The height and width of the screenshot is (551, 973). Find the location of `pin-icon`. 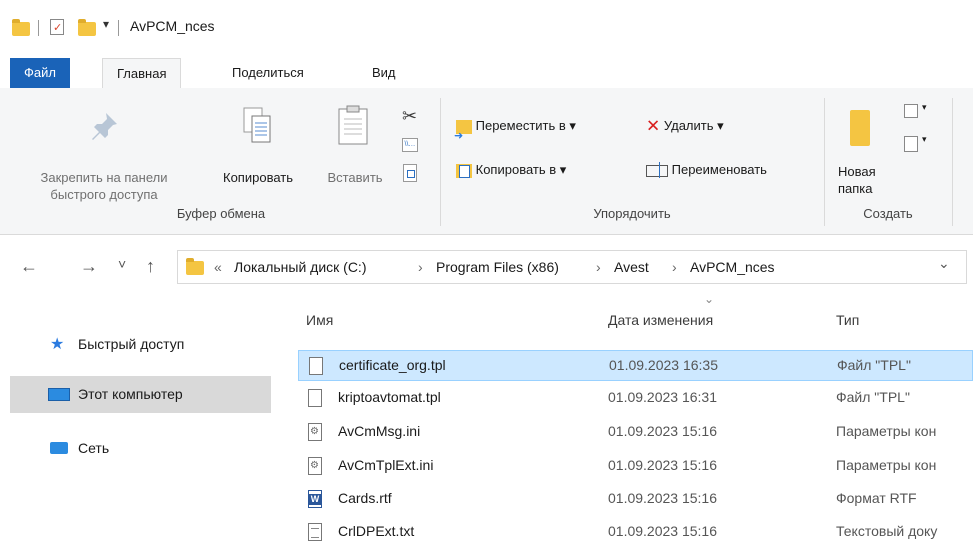

pin-icon is located at coordinates (104, 126).